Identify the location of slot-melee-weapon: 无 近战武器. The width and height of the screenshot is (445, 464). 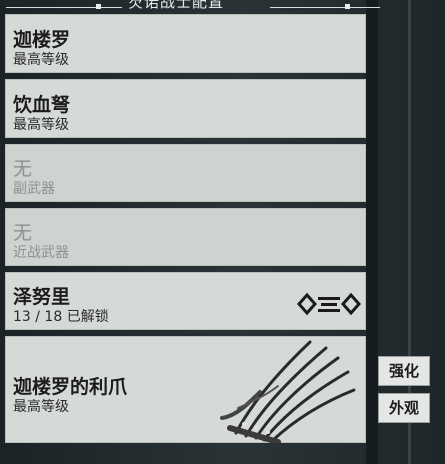
(185, 237).